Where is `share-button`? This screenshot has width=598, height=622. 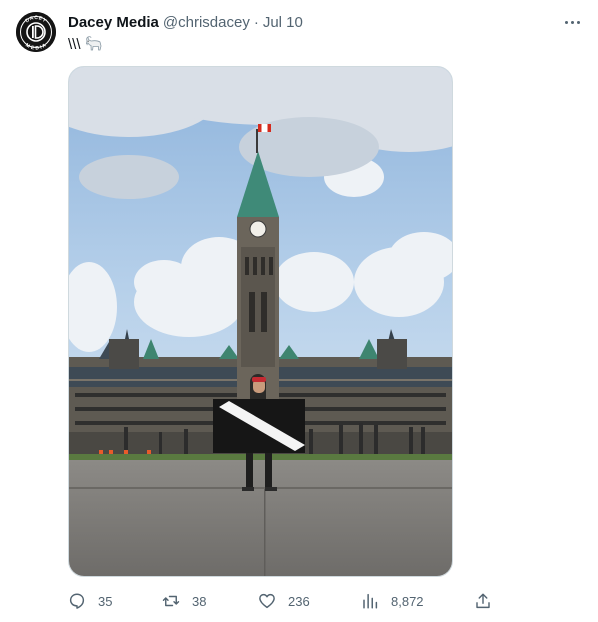
share-button is located at coordinates (483, 601).